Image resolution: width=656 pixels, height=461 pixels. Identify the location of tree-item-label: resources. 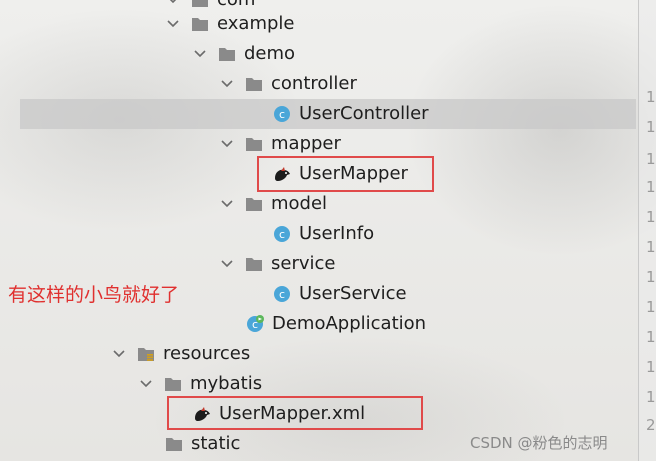
(207, 353).